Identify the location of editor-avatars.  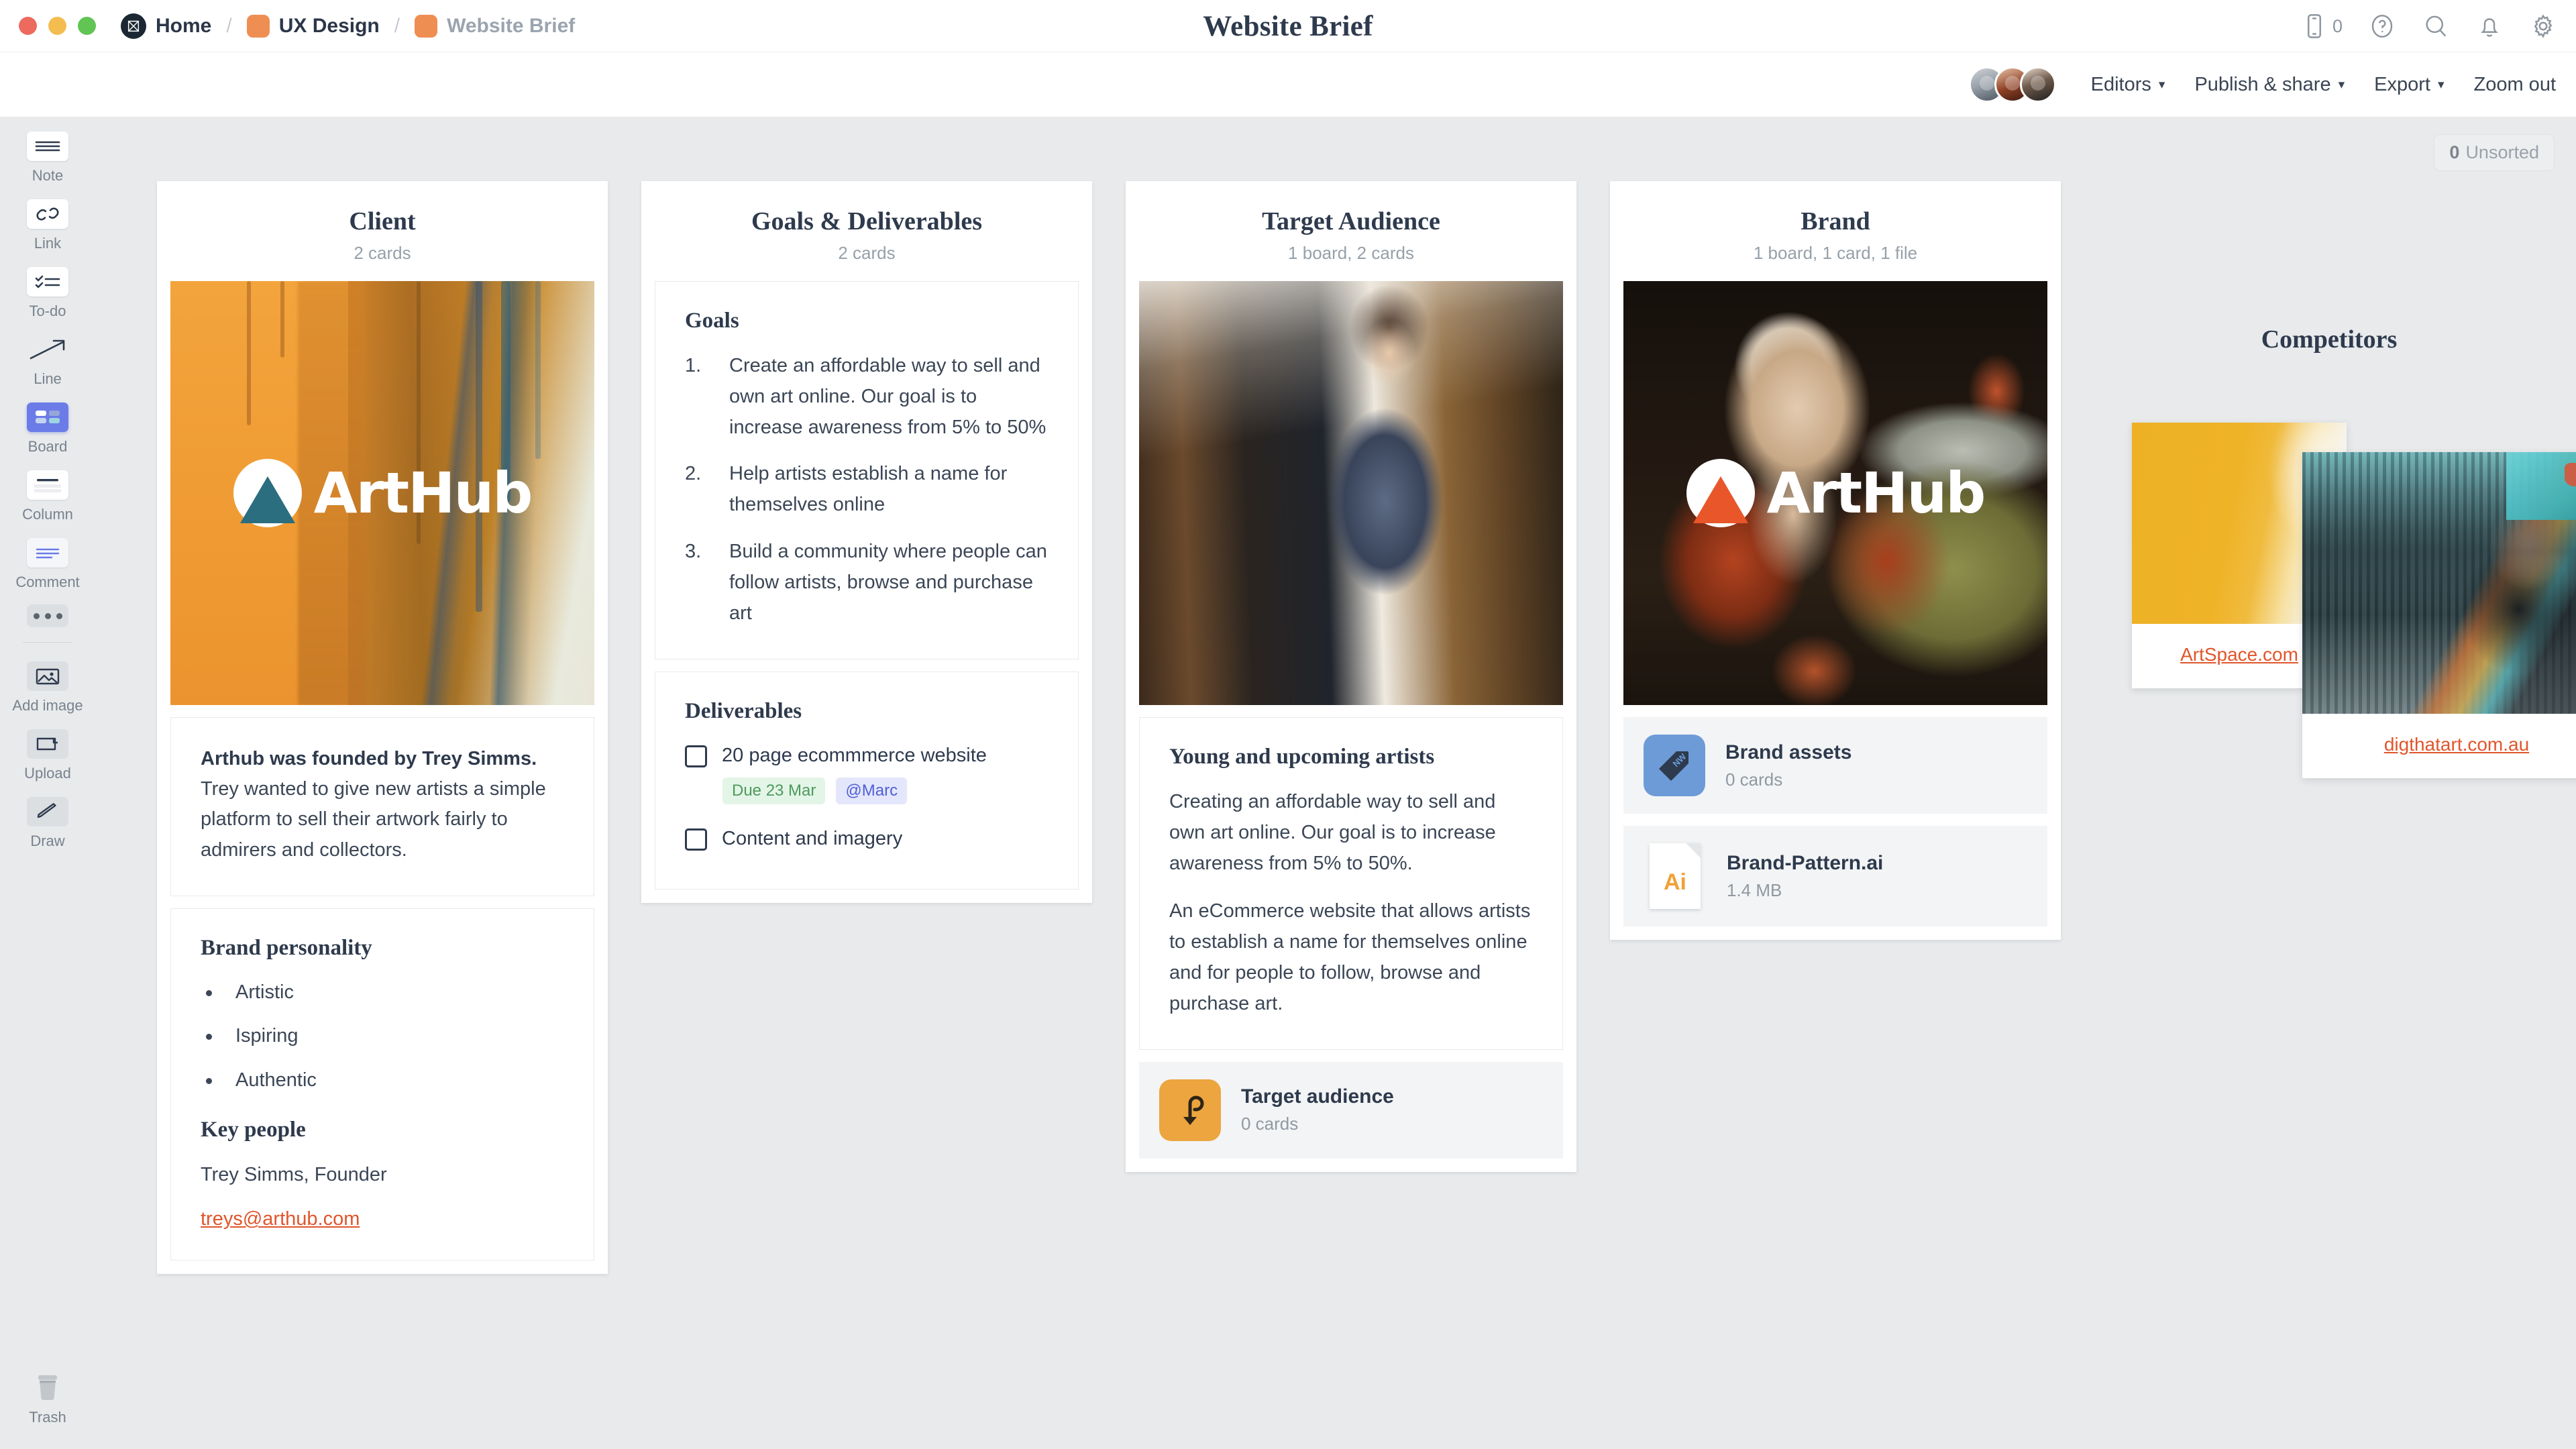
(2012, 84).